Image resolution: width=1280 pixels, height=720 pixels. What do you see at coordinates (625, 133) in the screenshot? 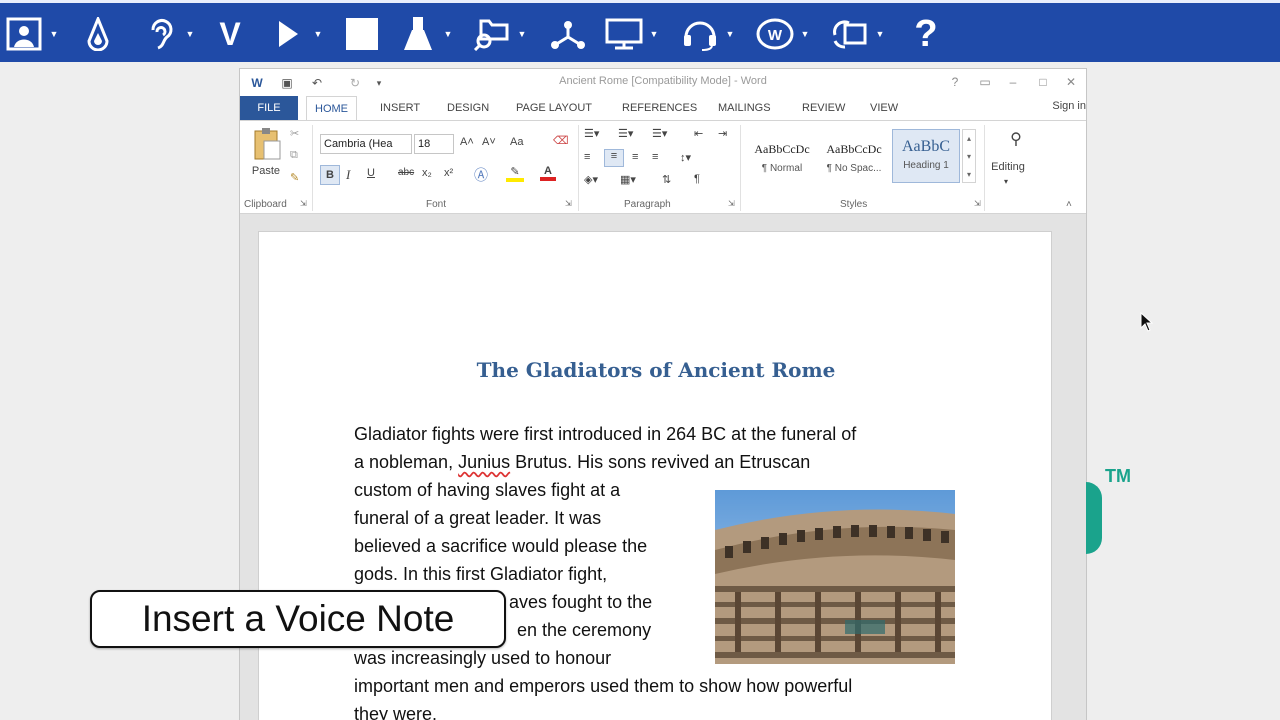
I see `numbering-icon: ☰▾` at bounding box center [625, 133].